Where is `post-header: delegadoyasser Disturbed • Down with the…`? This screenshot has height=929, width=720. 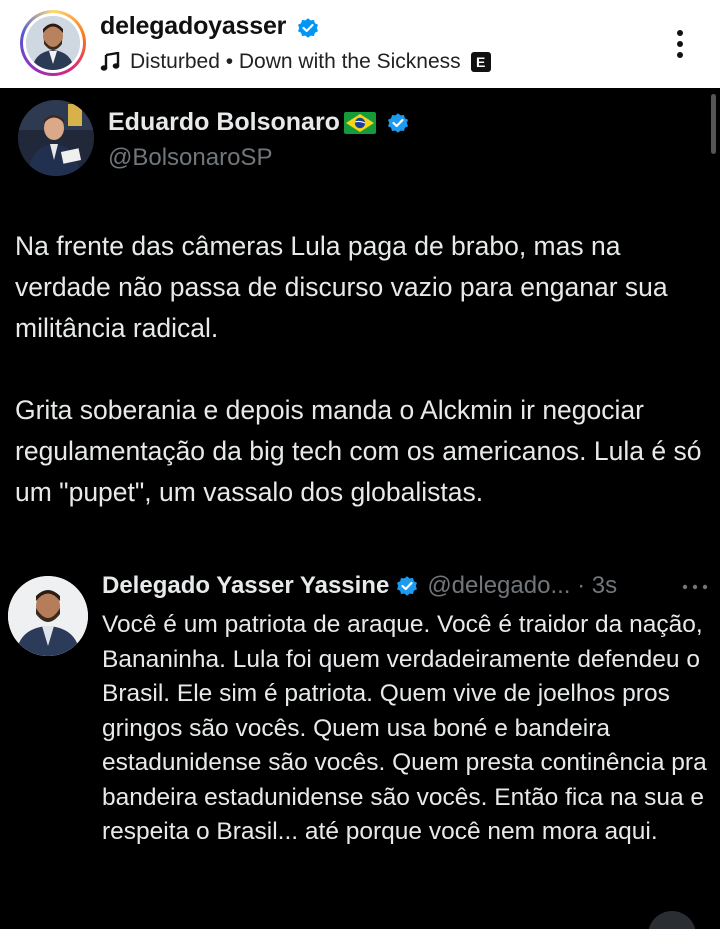
post-header: delegadoyasser Disturbed • Down with the… is located at coordinates (360, 44).